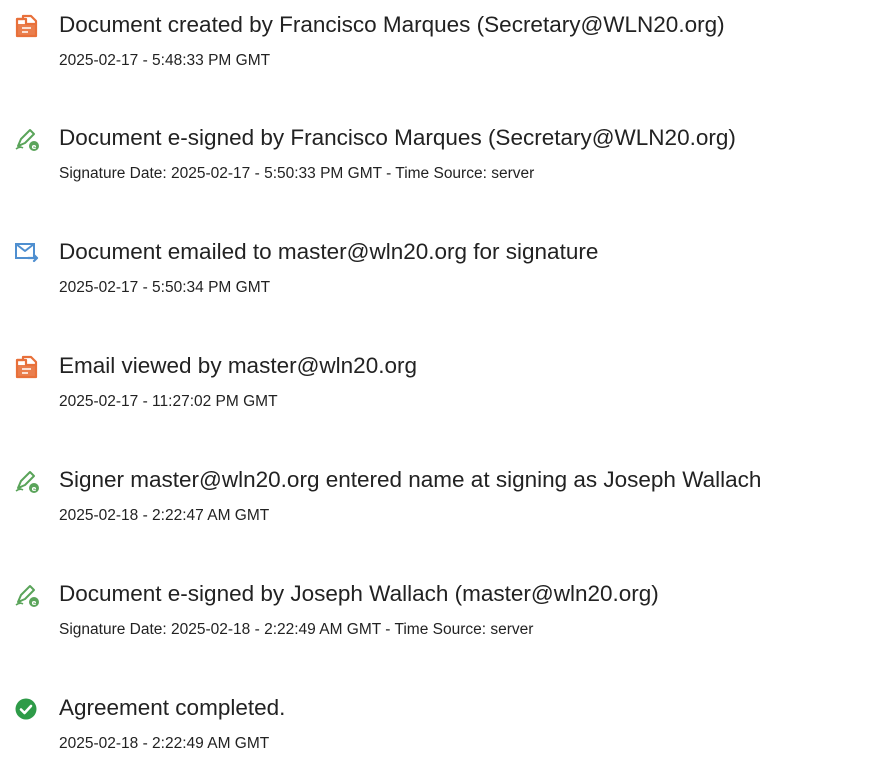 Image resolution: width=893 pixels, height=766 pixels. Describe the element at coordinates (172, 707) in the screenshot. I see `event-title: Agreement completed.` at that location.